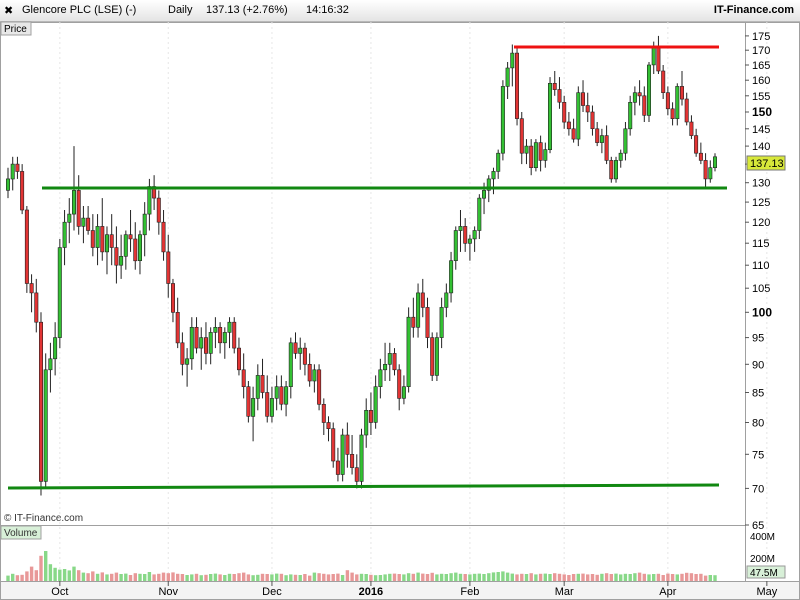 The height and width of the screenshot is (600, 800). Describe the element at coordinates (758, 339) in the screenshot. I see `y-tick-label: 95` at that location.